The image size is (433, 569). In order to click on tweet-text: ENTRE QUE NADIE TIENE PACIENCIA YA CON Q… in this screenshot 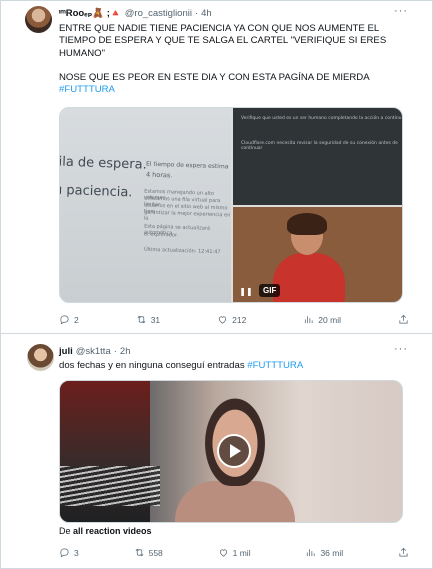, I will do `click(234, 65)`.